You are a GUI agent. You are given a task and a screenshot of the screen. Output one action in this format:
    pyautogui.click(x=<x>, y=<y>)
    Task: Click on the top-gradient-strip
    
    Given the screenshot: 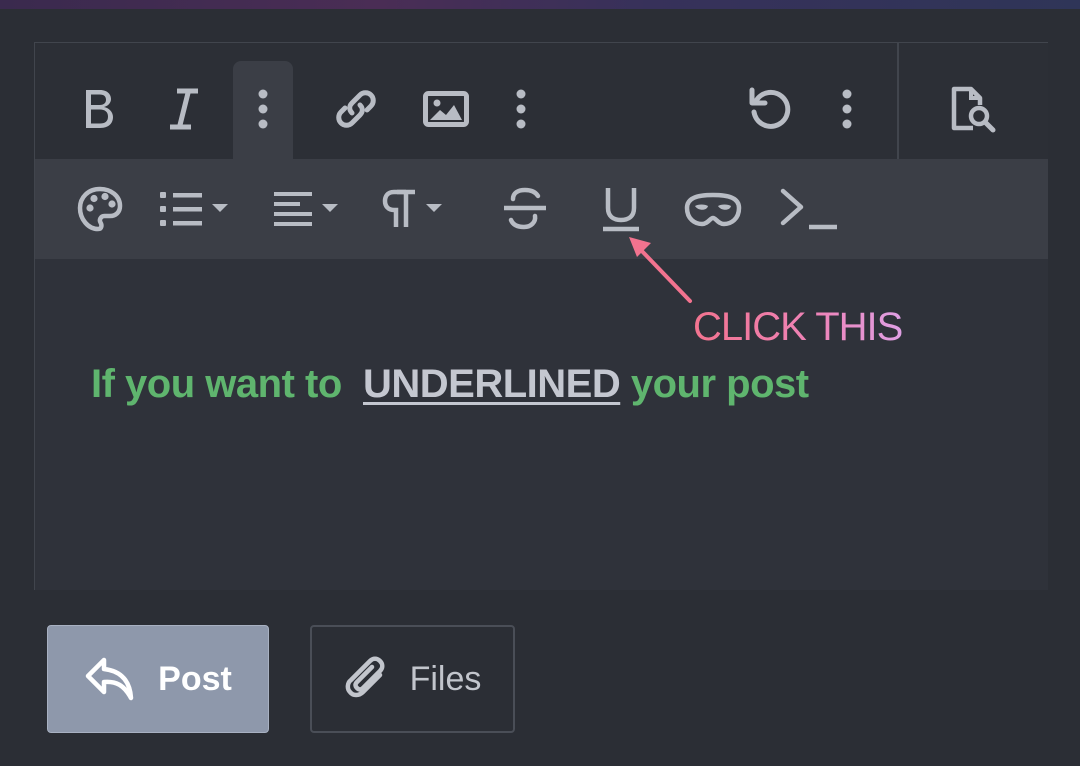 What is the action you would take?
    pyautogui.click(x=540, y=4)
    